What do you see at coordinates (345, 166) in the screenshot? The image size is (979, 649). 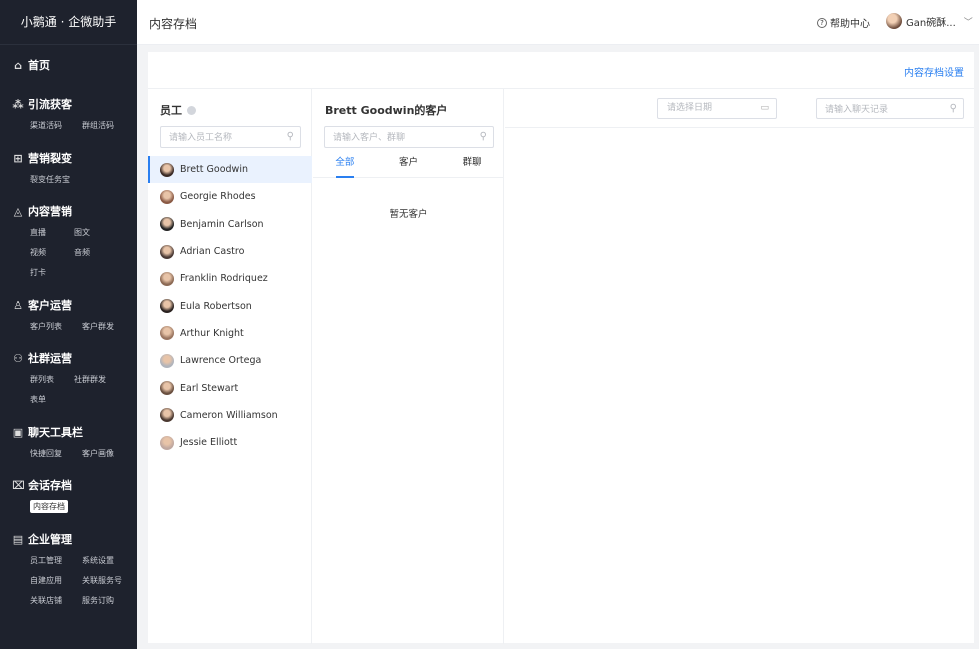 I see `tab-0: 全部` at bounding box center [345, 166].